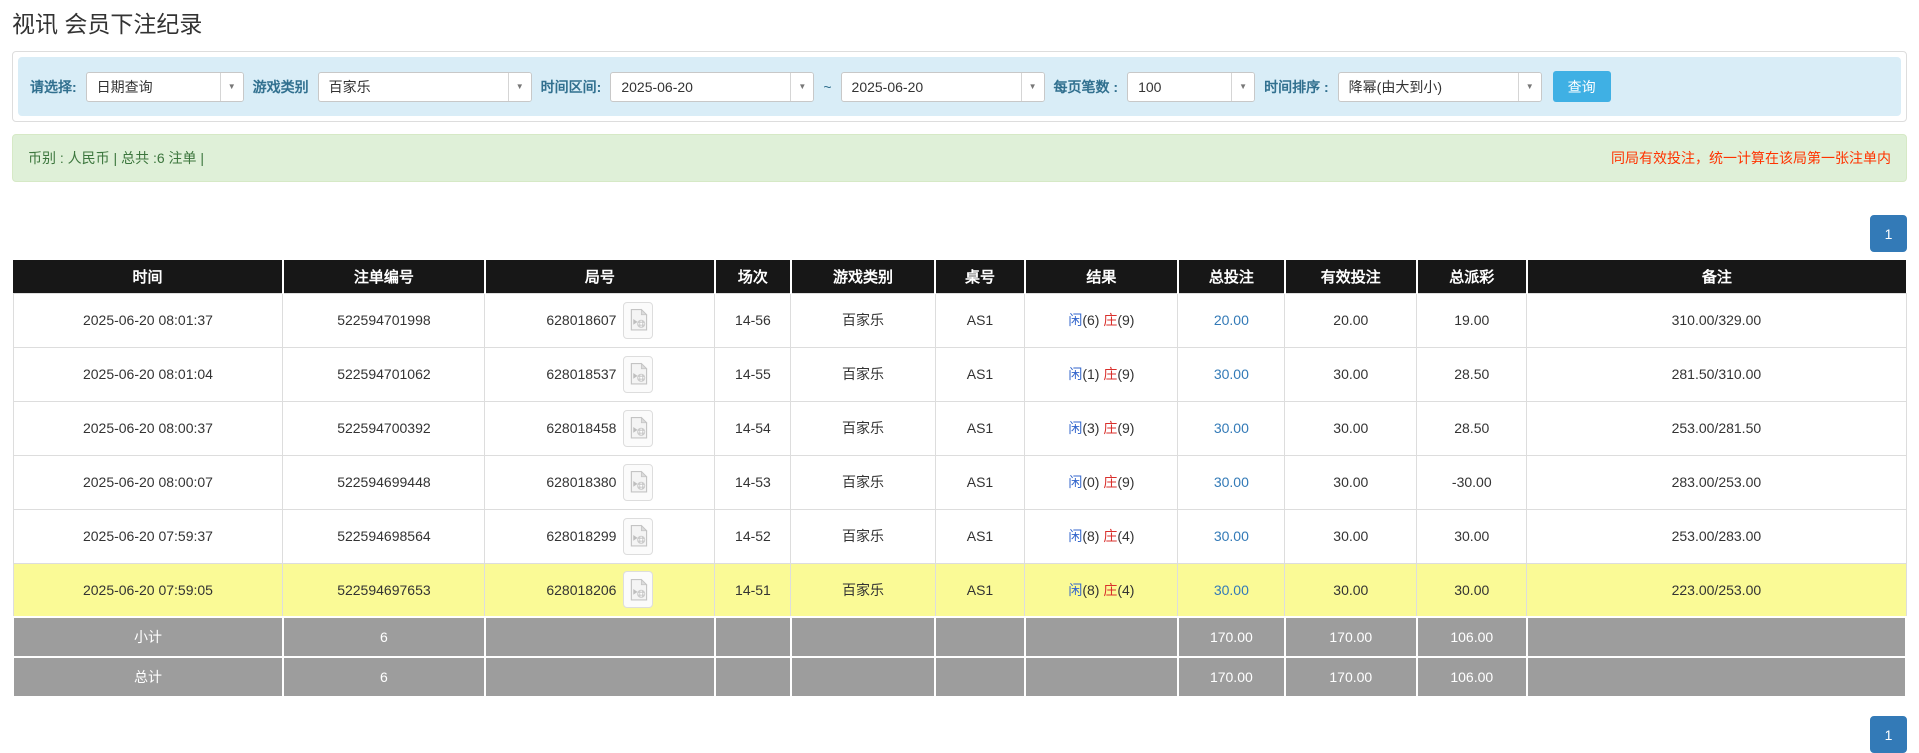 This screenshot has width=1919, height=753. What do you see at coordinates (349, 86) in the screenshot?
I see `game-type-value: 百家乐` at bounding box center [349, 86].